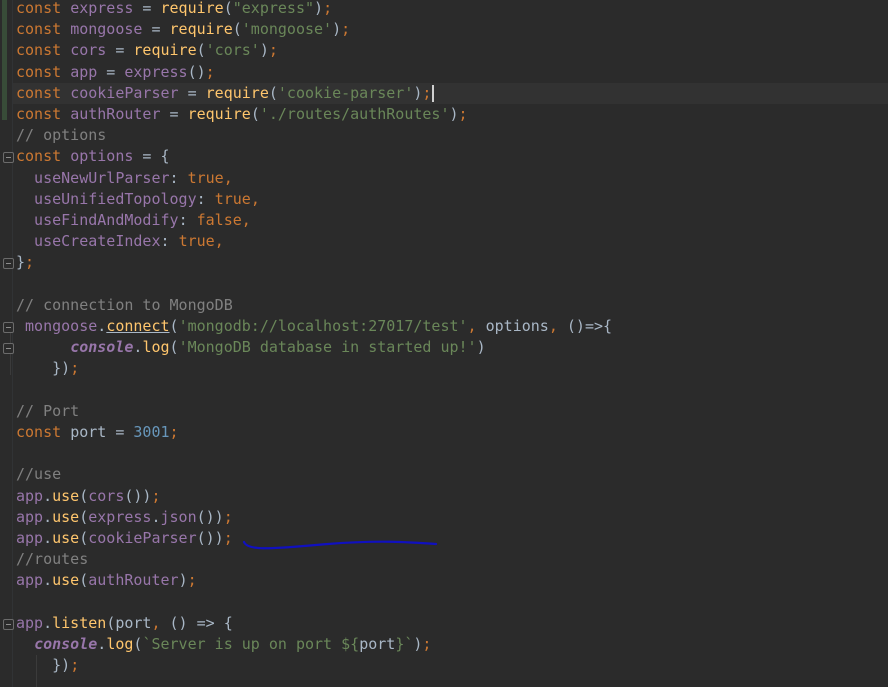  What do you see at coordinates (138, 326) in the screenshot?
I see `code-token: connect` at bounding box center [138, 326].